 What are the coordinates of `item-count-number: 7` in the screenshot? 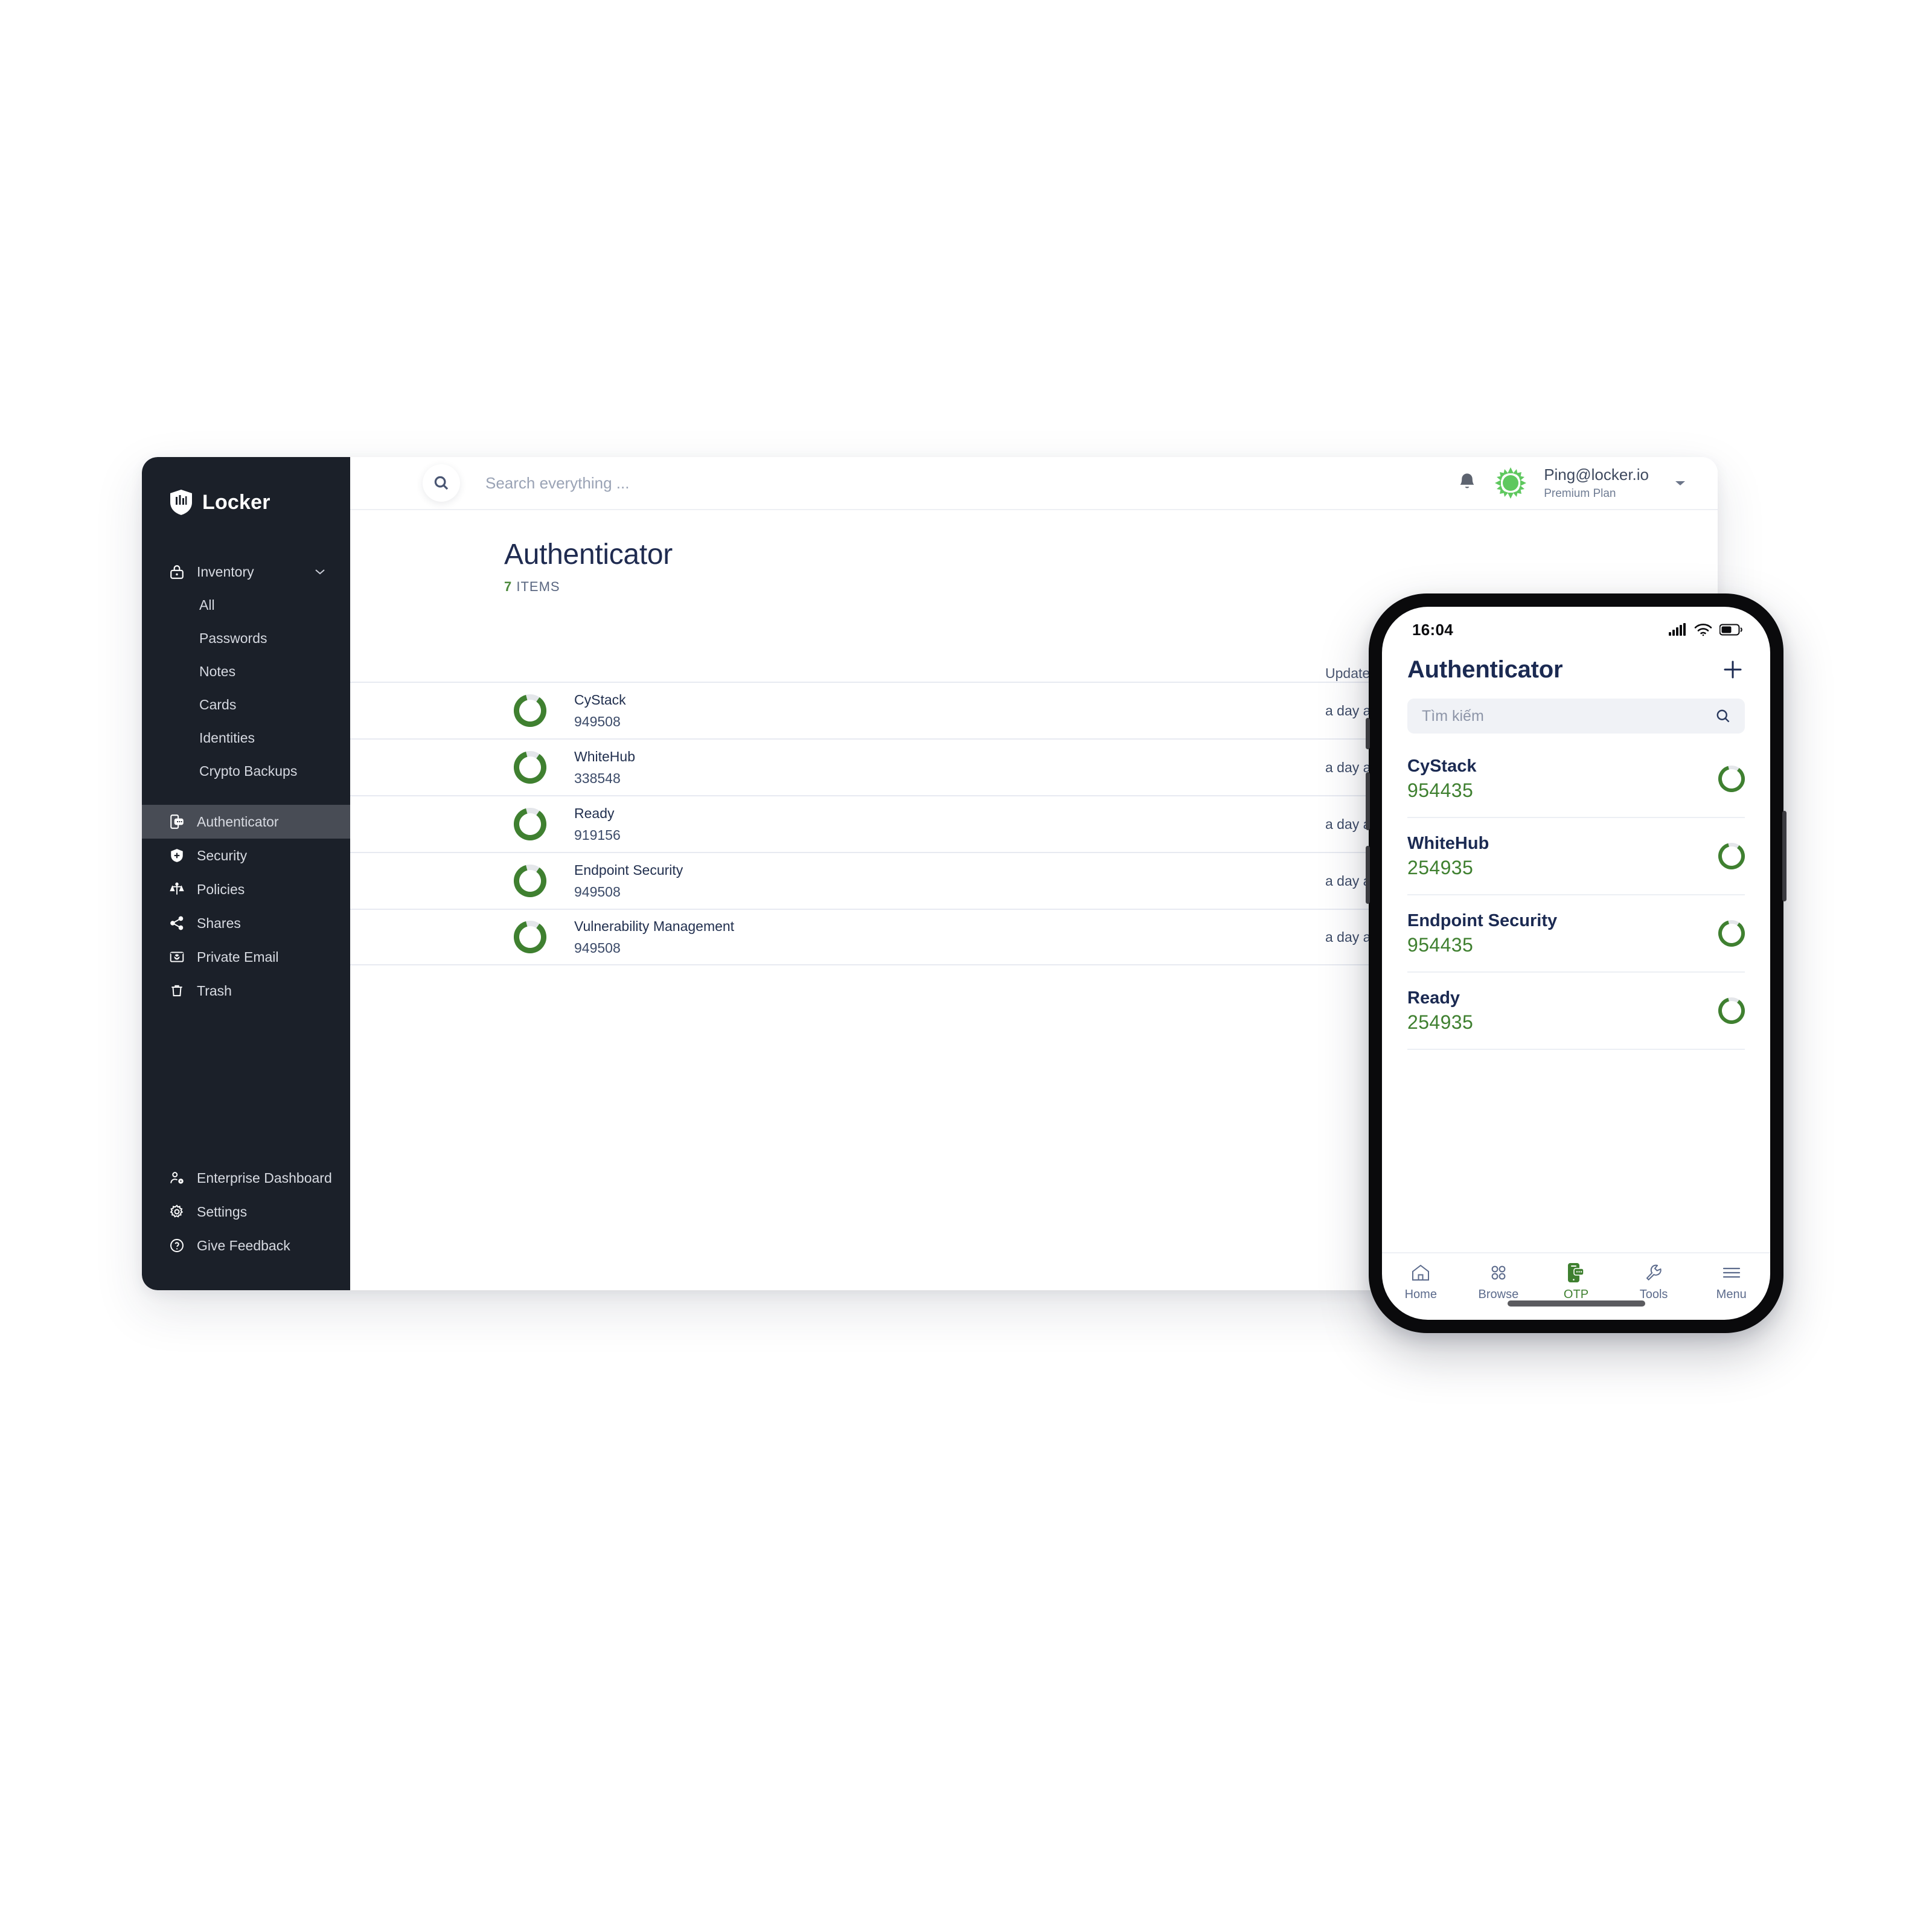 It's located at (509, 586).